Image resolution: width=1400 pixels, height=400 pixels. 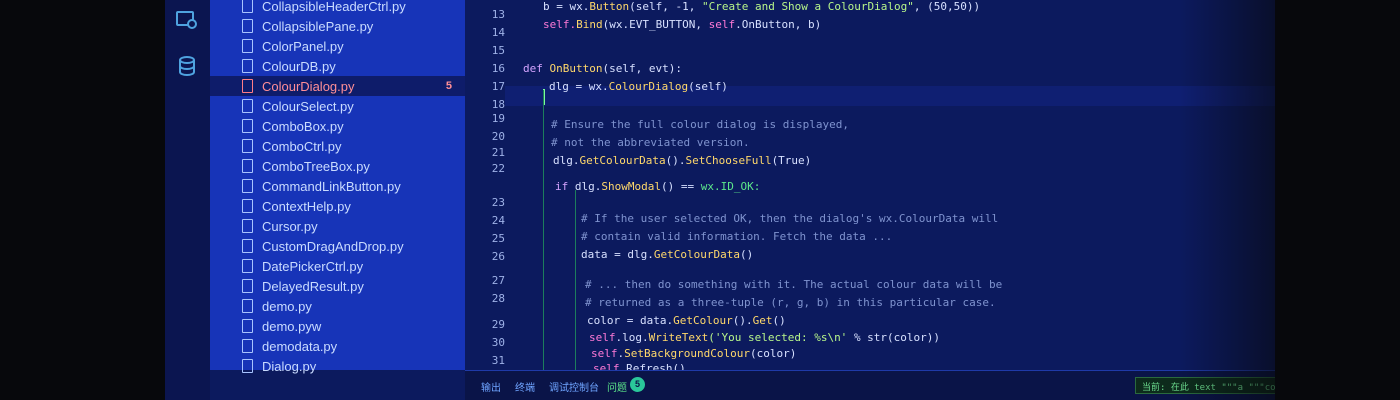 What do you see at coordinates (337, 366) in the screenshot?
I see `file-item: Dialog.py` at bounding box center [337, 366].